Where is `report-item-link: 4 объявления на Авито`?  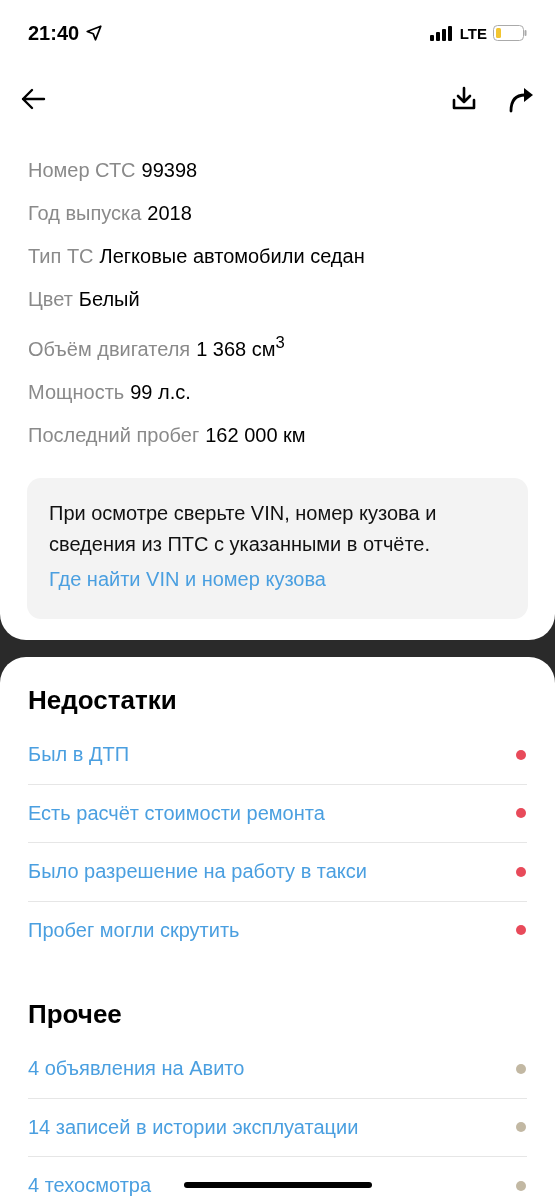 report-item-link: 4 объявления на Авито is located at coordinates (136, 1069).